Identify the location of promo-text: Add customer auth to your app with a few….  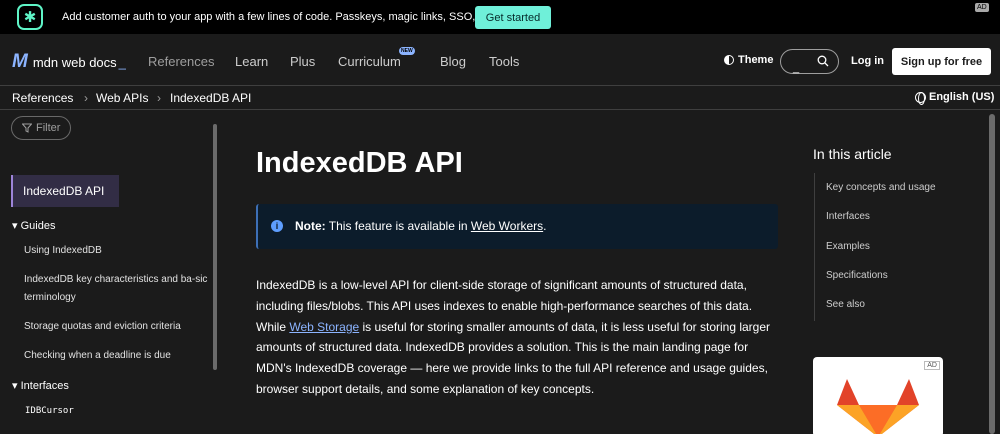
(295, 17).